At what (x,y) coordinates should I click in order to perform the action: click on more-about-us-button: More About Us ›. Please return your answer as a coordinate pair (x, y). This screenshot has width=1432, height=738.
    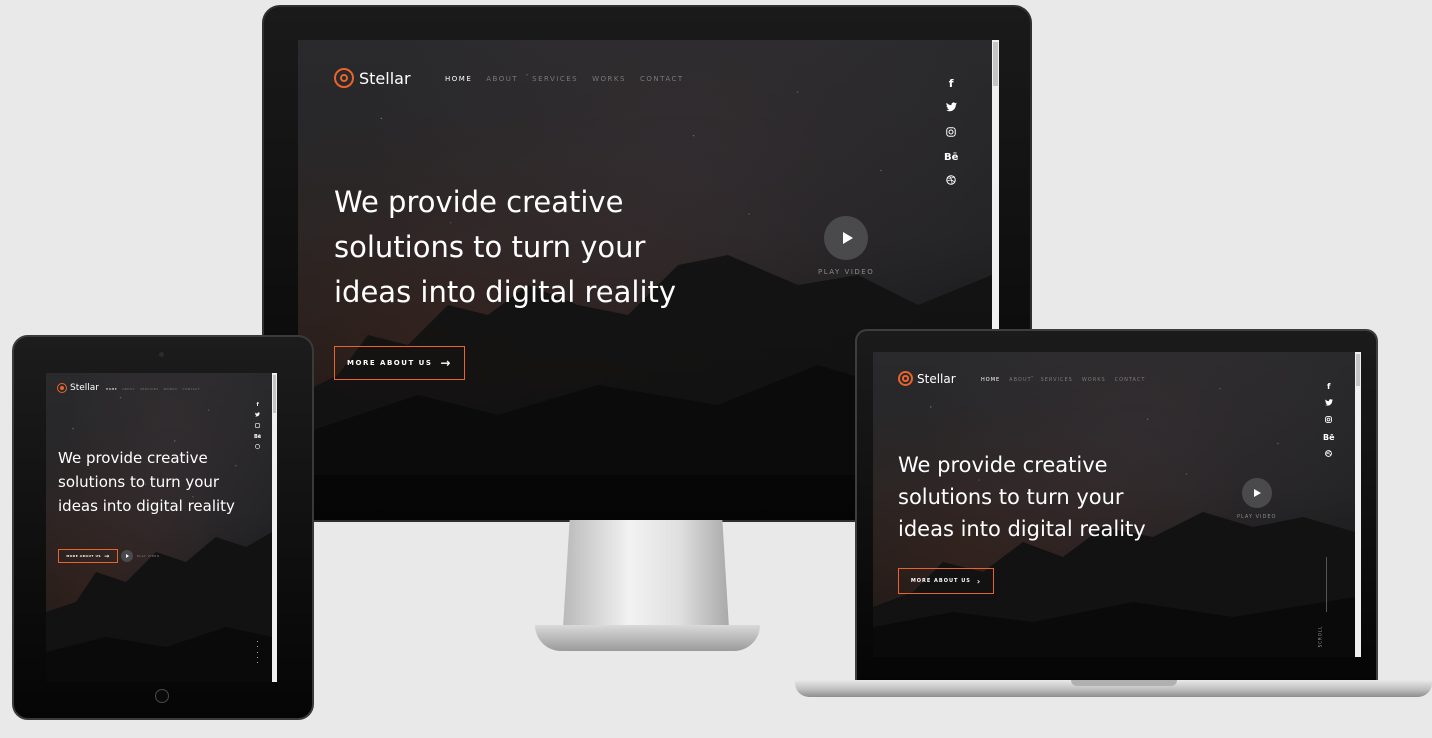
    Looking at the image, I should click on (946, 581).